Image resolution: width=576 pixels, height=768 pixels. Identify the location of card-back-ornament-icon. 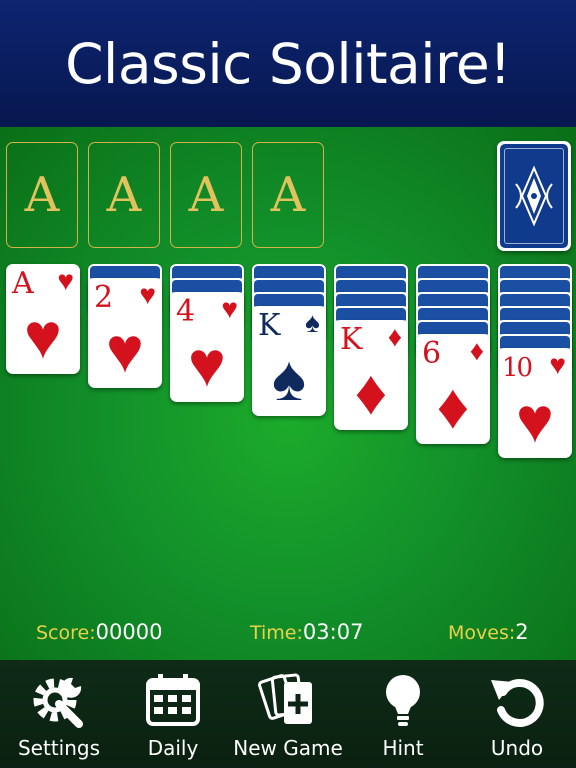
(534, 196).